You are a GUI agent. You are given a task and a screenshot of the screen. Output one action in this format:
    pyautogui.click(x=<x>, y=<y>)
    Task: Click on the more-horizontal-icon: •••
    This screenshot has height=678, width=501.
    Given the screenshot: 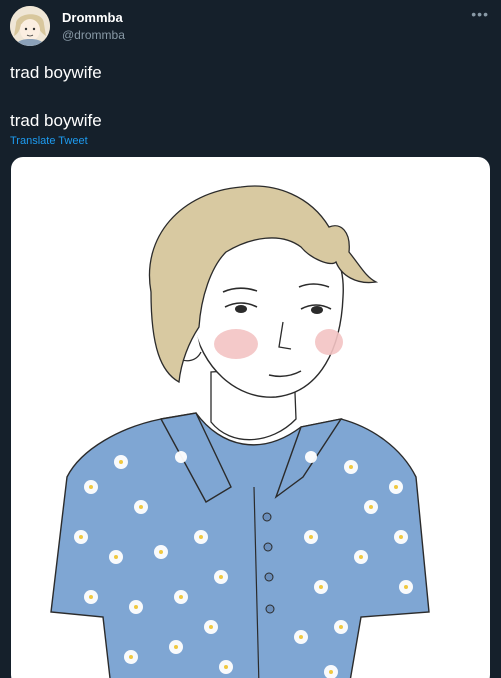 What is the action you would take?
    pyautogui.click(x=480, y=14)
    